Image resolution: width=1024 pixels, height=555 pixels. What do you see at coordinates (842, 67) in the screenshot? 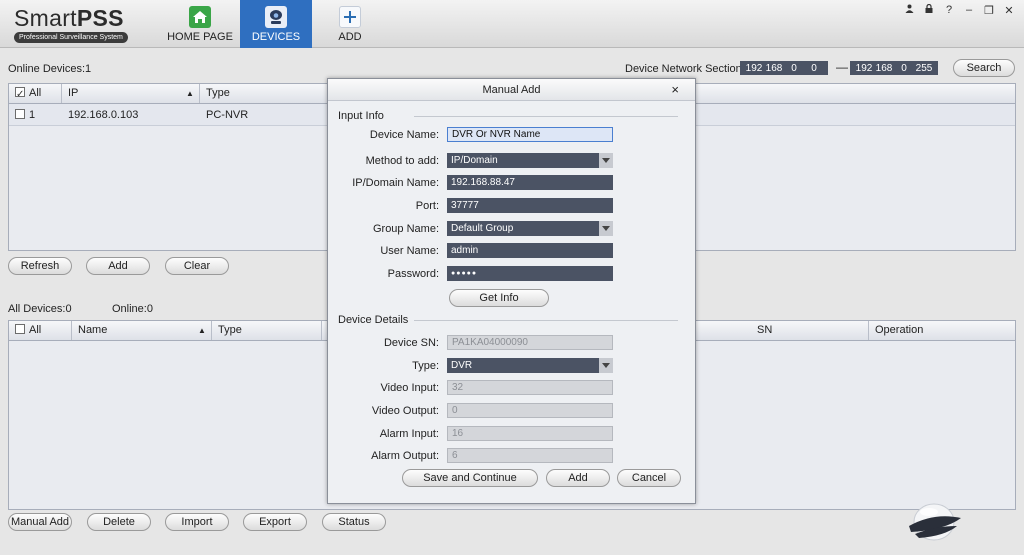
I see `ip-range-dash: —` at bounding box center [842, 67].